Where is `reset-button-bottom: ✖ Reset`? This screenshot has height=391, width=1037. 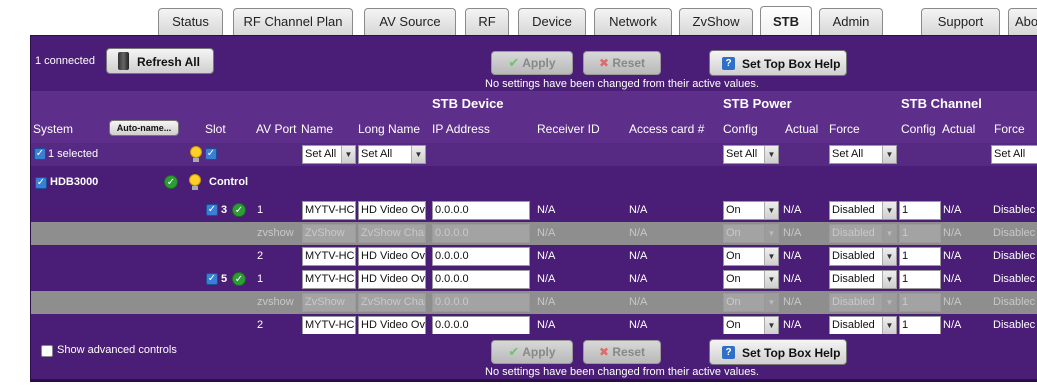
reset-button-bottom: ✖ Reset is located at coordinates (622, 352).